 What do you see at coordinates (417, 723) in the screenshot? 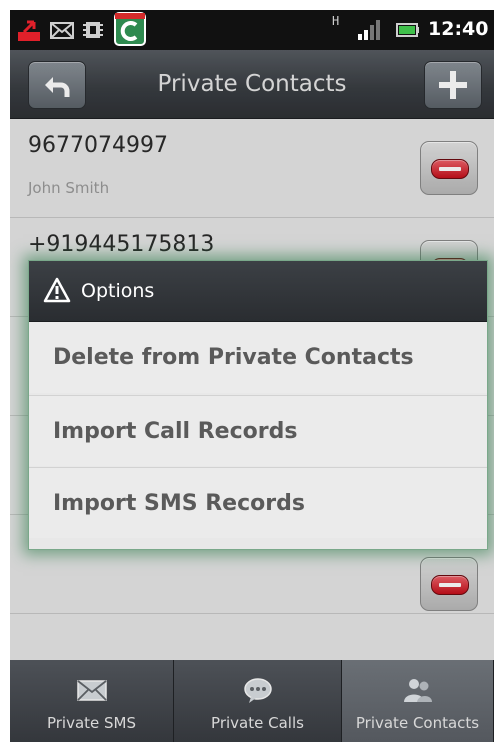
I see `tab-label: Private Contacts` at bounding box center [417, 723].